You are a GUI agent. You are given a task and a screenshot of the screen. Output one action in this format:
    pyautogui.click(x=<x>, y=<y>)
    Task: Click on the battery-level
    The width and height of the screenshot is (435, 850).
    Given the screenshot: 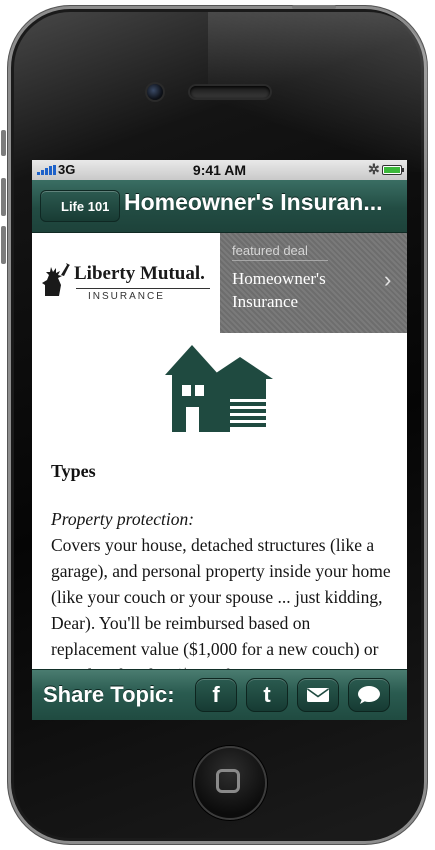 What is the action you would take?
    pyautogui.click(x=392, y=170)
    